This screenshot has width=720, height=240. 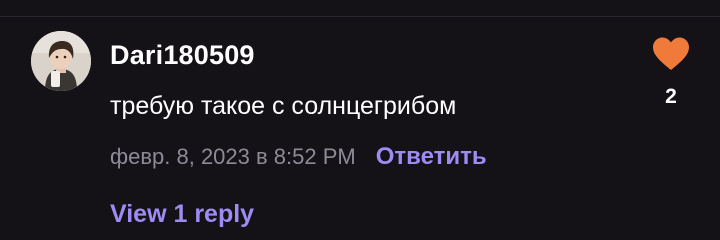 What do you see at coordinates (283, 106) in the screenshot?
I see `comment-text: требую такое с солнцегрибом` at bounding box center [283, 106].